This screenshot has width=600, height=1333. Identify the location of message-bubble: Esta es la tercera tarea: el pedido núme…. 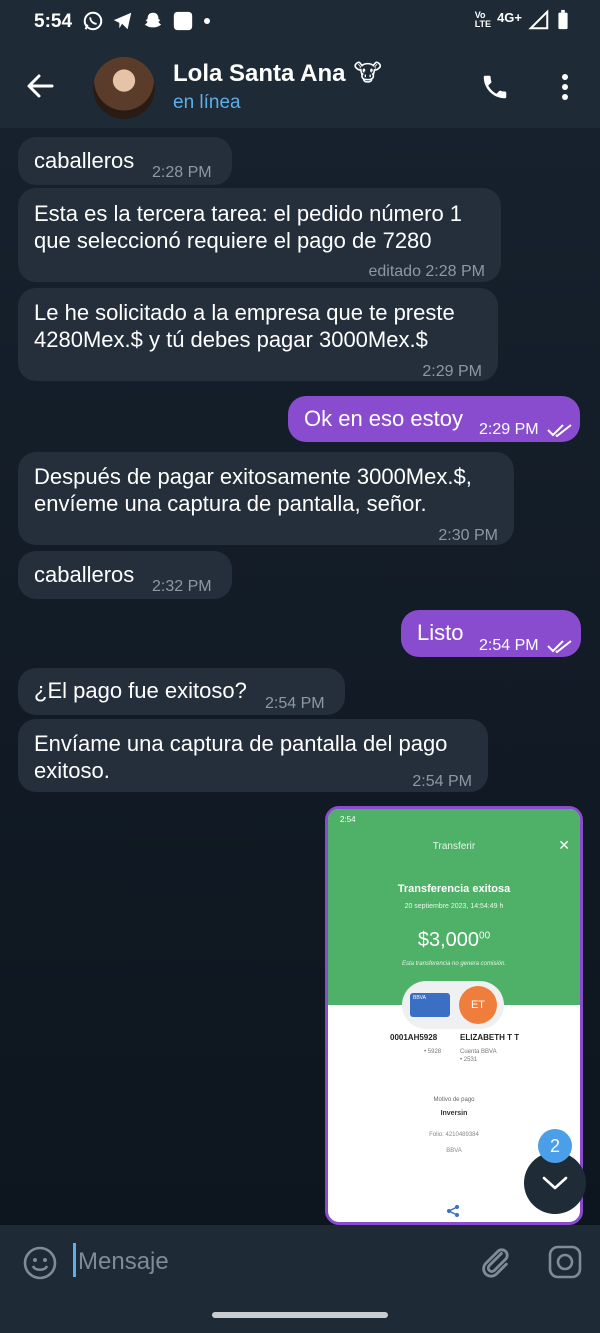
(259, 235).